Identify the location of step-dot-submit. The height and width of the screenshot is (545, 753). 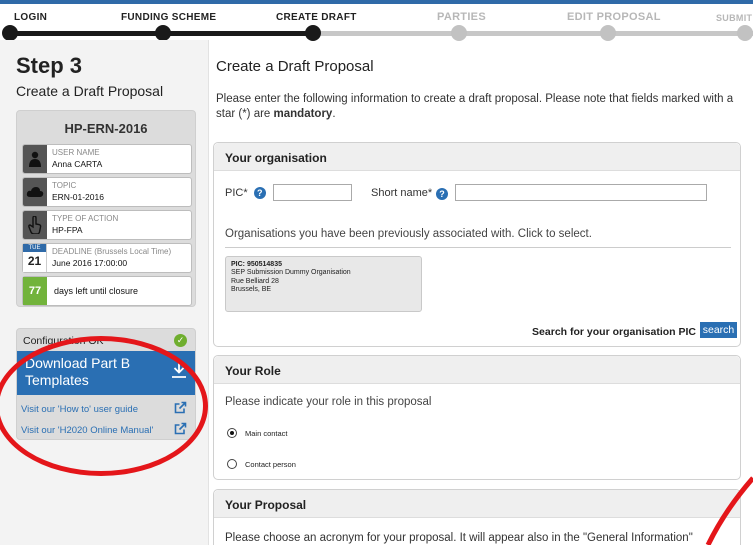
(745, 33).